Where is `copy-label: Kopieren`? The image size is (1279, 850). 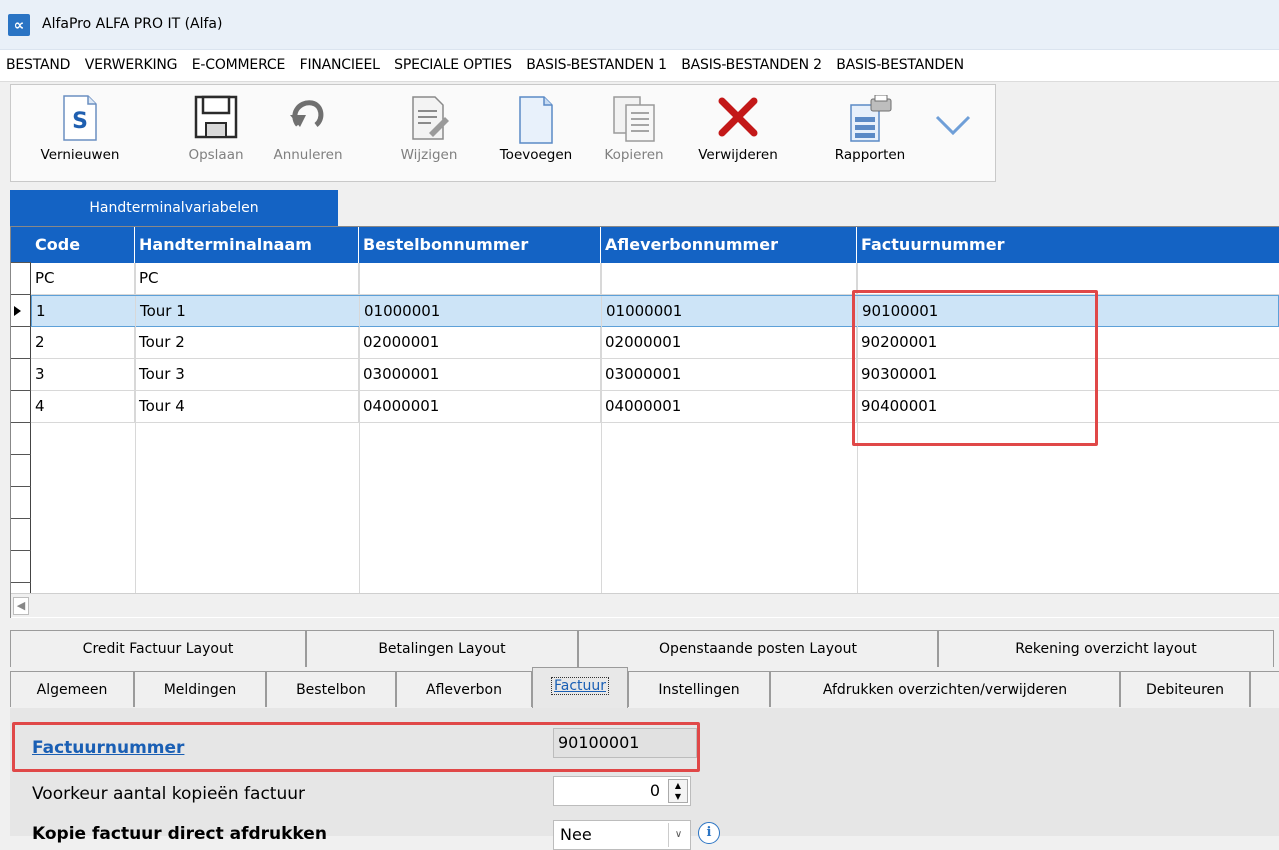
copy-label: Kopieren is located at coordinates (634, 155).